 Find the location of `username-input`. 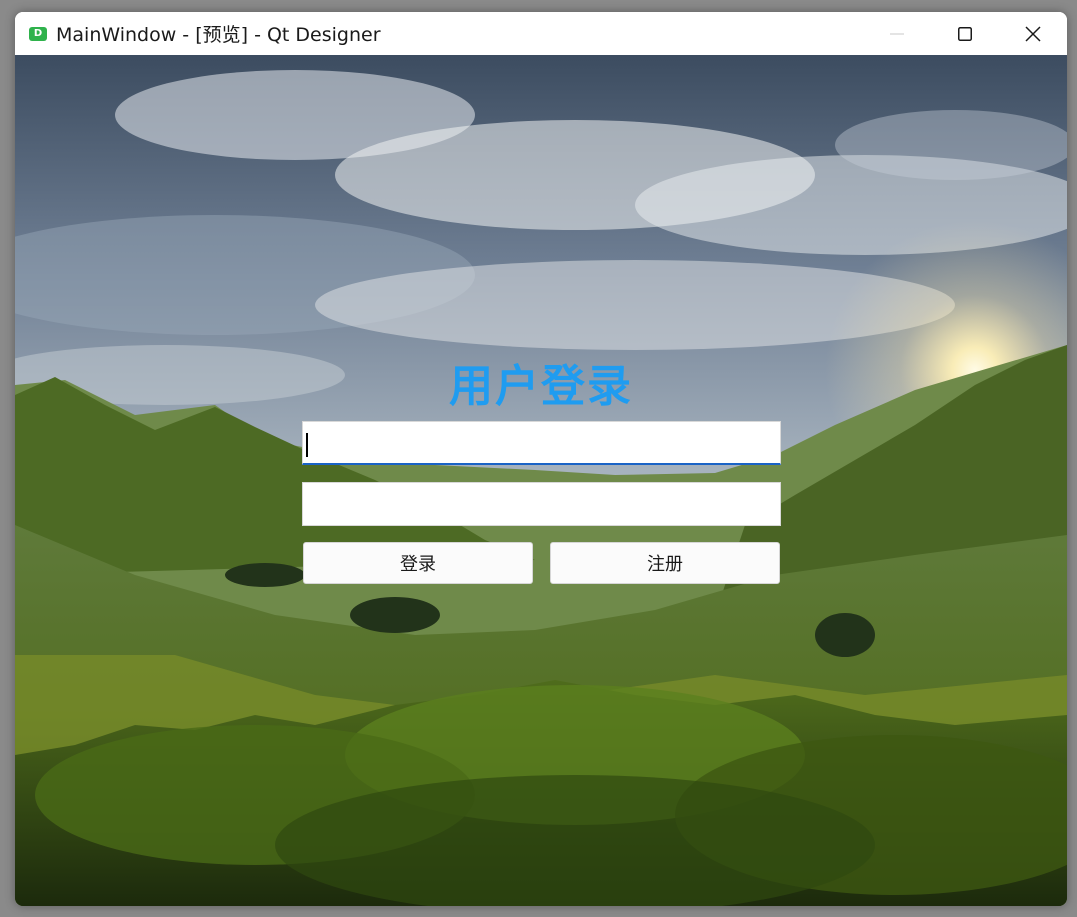

username-input is located at coordinates (541, 443).